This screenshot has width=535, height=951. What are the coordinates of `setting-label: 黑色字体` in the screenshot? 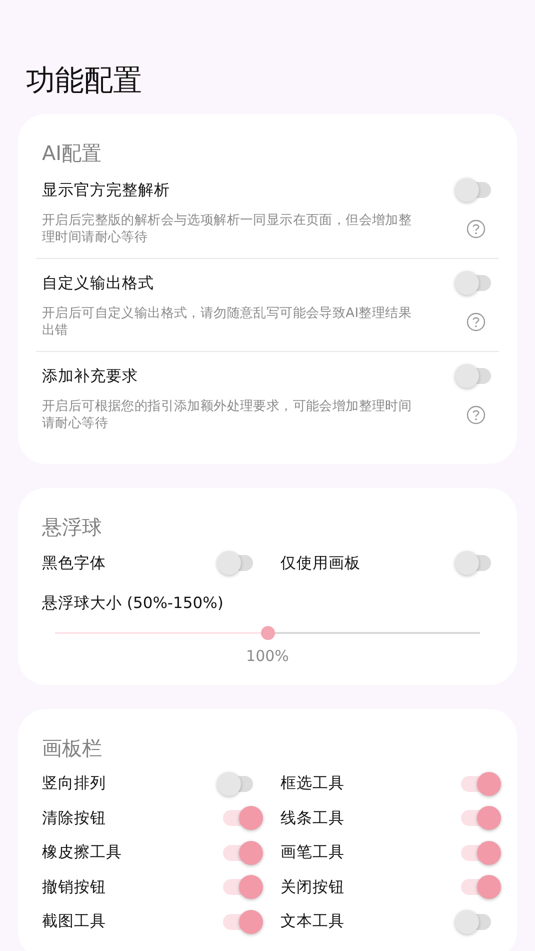 It's located at (74, 563).